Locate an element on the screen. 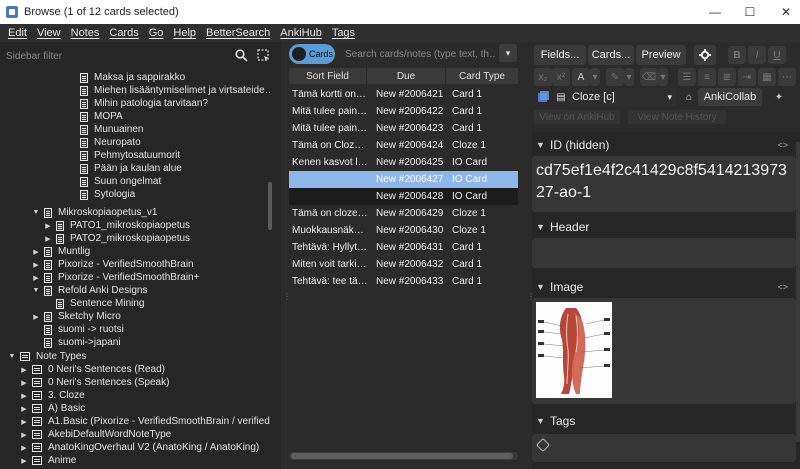  sidebar-item: ▼ Refold Anki Designs is located at coordinates (90, 290).